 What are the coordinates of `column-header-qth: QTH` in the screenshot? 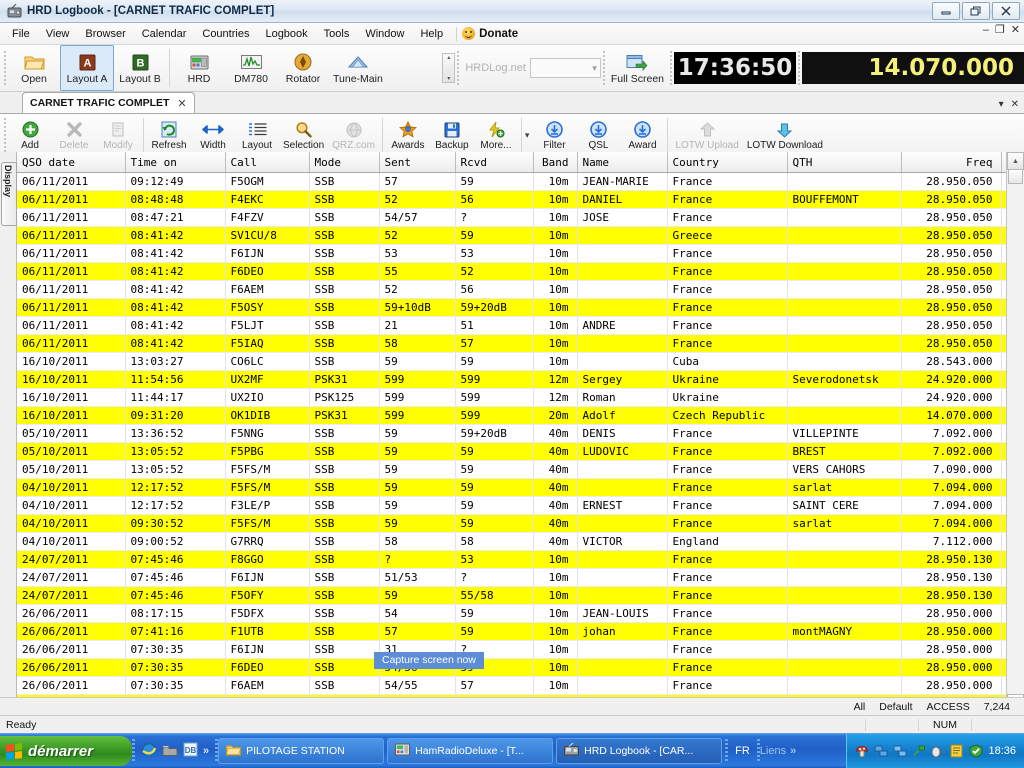 It's located at (844, 162).